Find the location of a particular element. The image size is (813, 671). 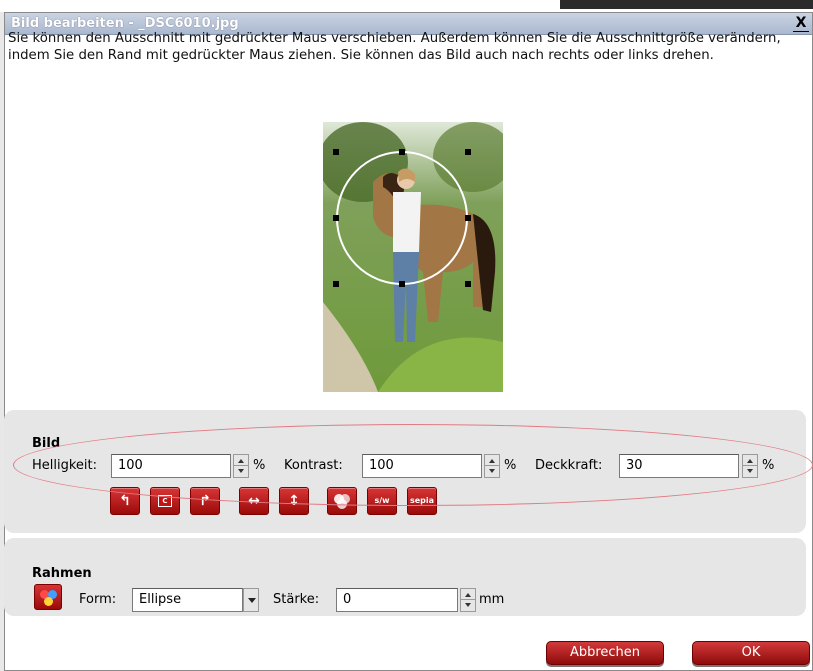

rahmen-heading: Rahmen is located at coordinates (62, 573).